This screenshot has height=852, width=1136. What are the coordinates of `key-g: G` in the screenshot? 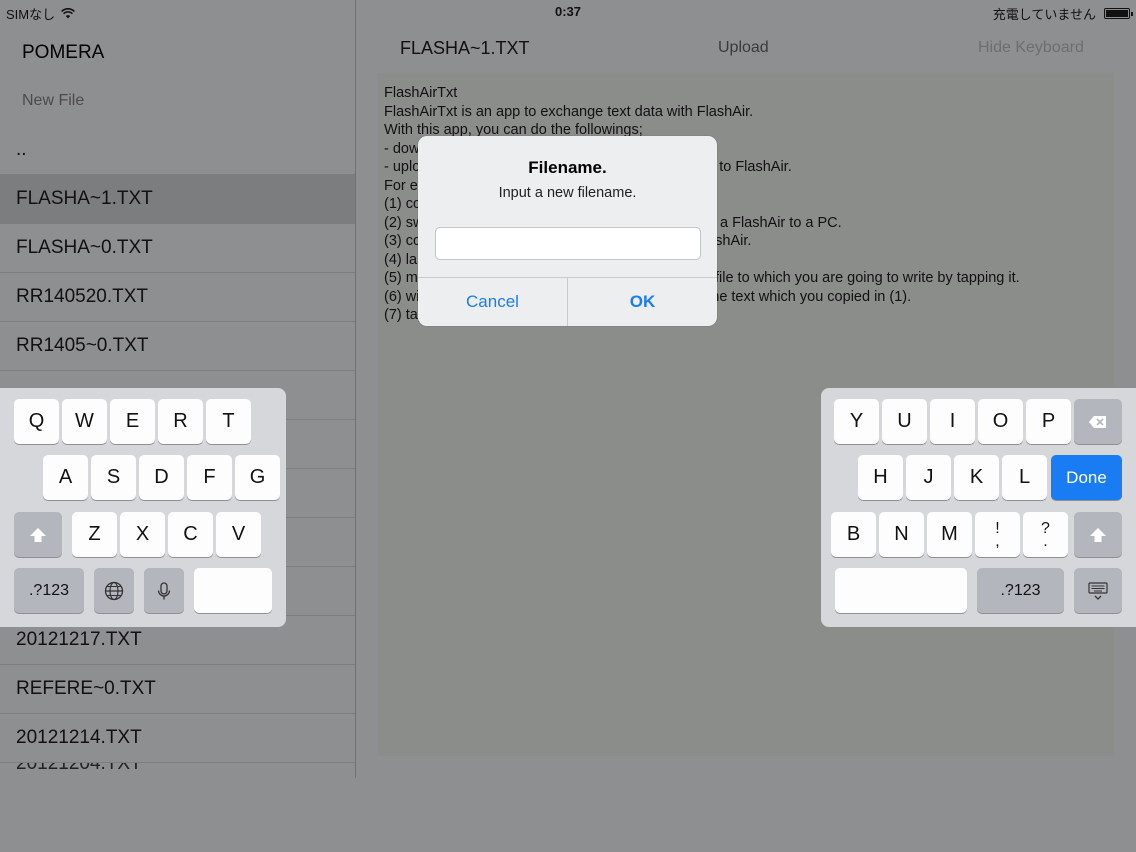 It's located at (257, 477).